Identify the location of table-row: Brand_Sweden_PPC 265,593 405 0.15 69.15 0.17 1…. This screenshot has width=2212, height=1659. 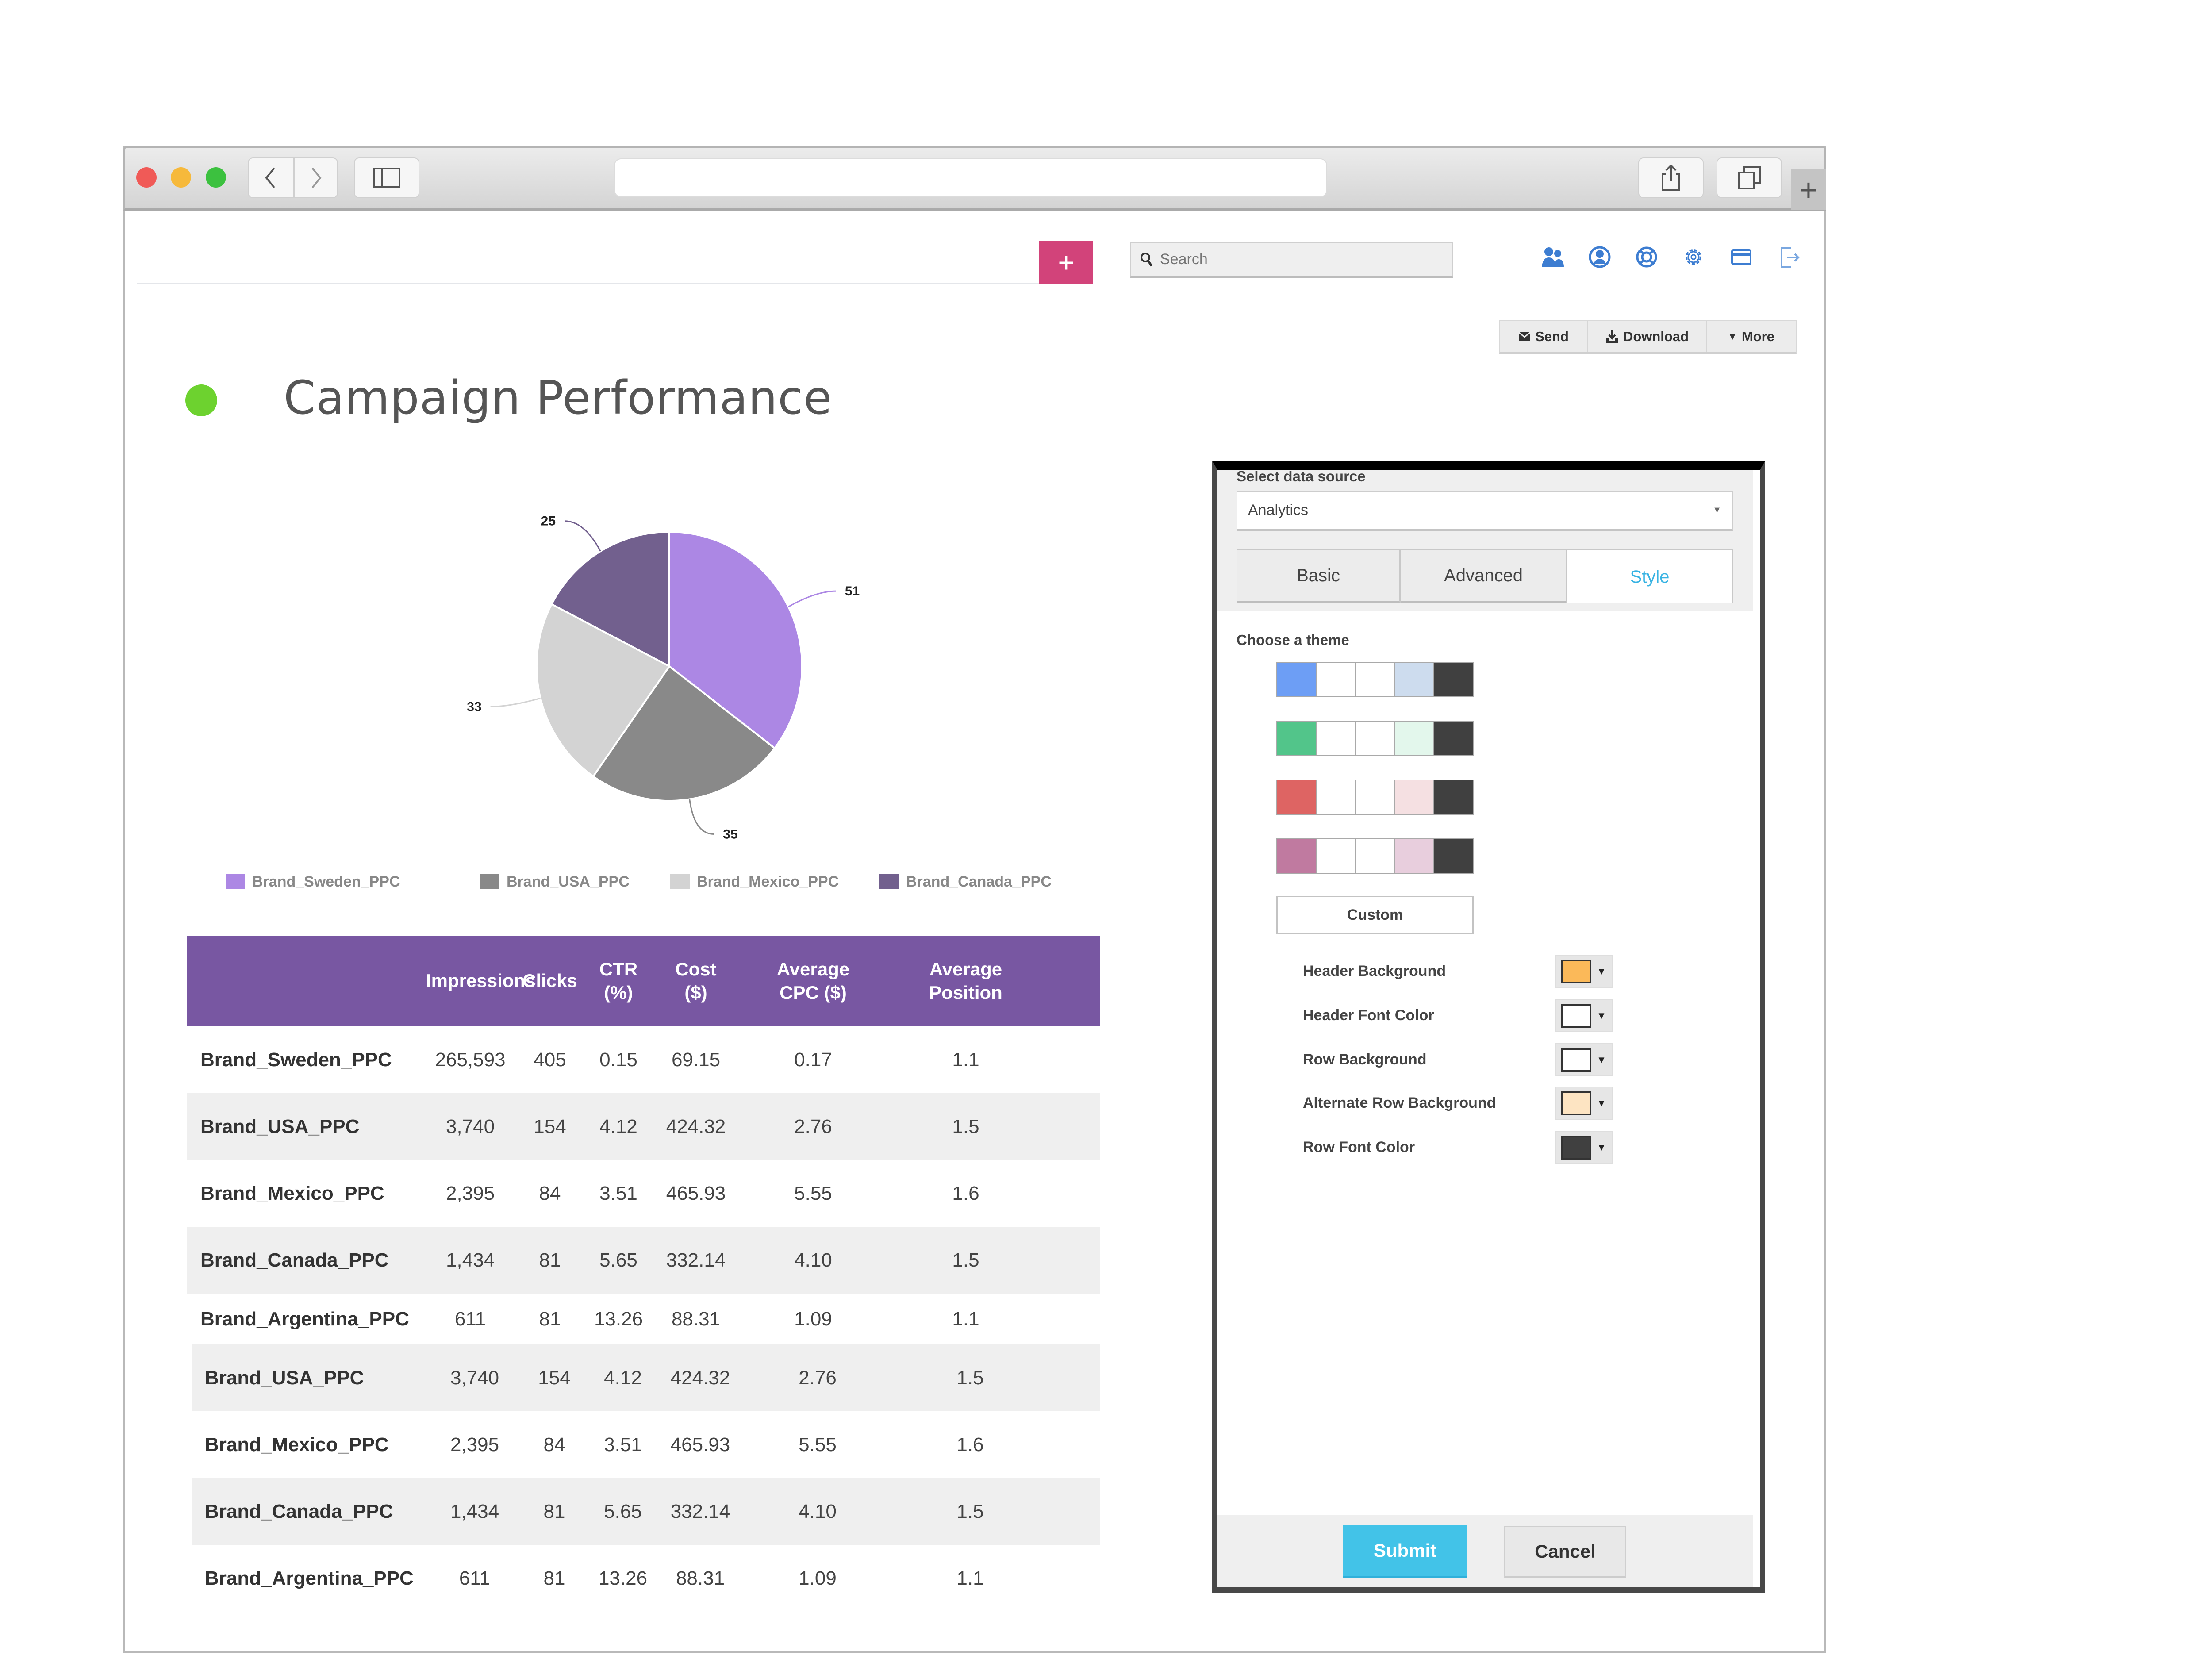
(644, 1060).